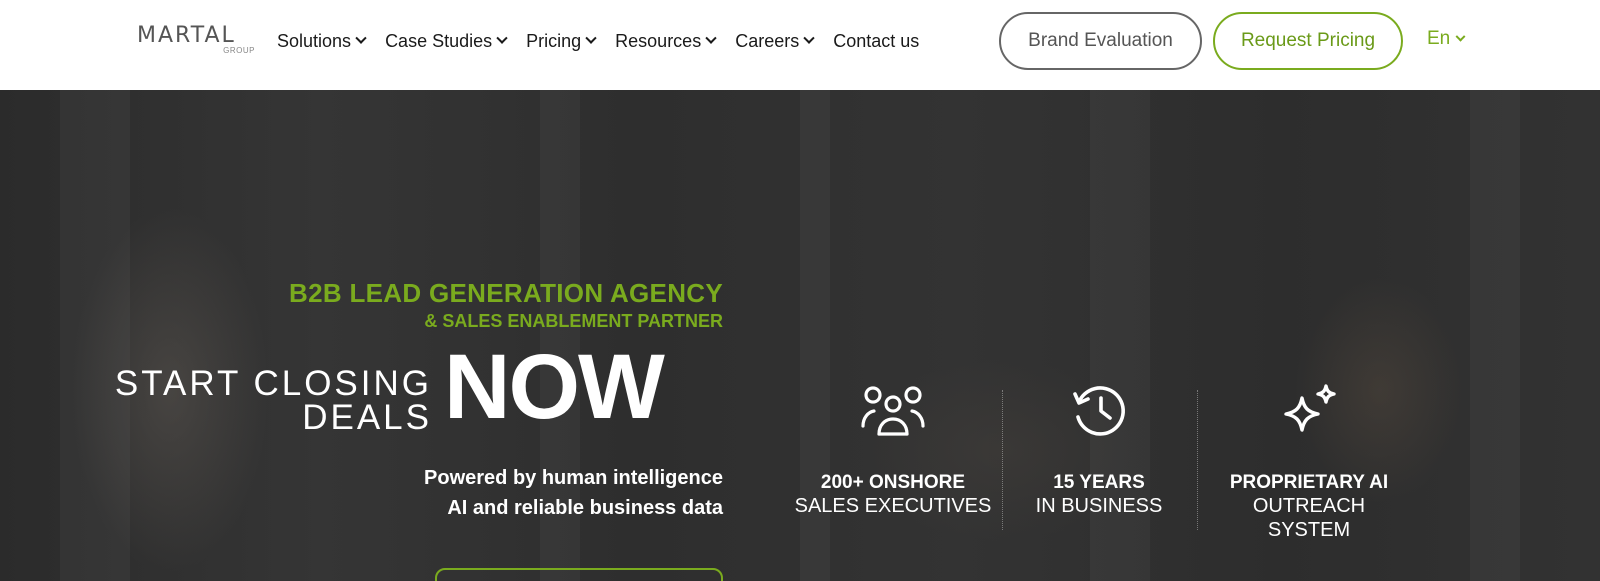 The height and width of the screenshot is (581, 1600). What do you see at coordinates (1439, 38) in the screenshot?
I see `language-label: En` at bounding box center [1439, 38].